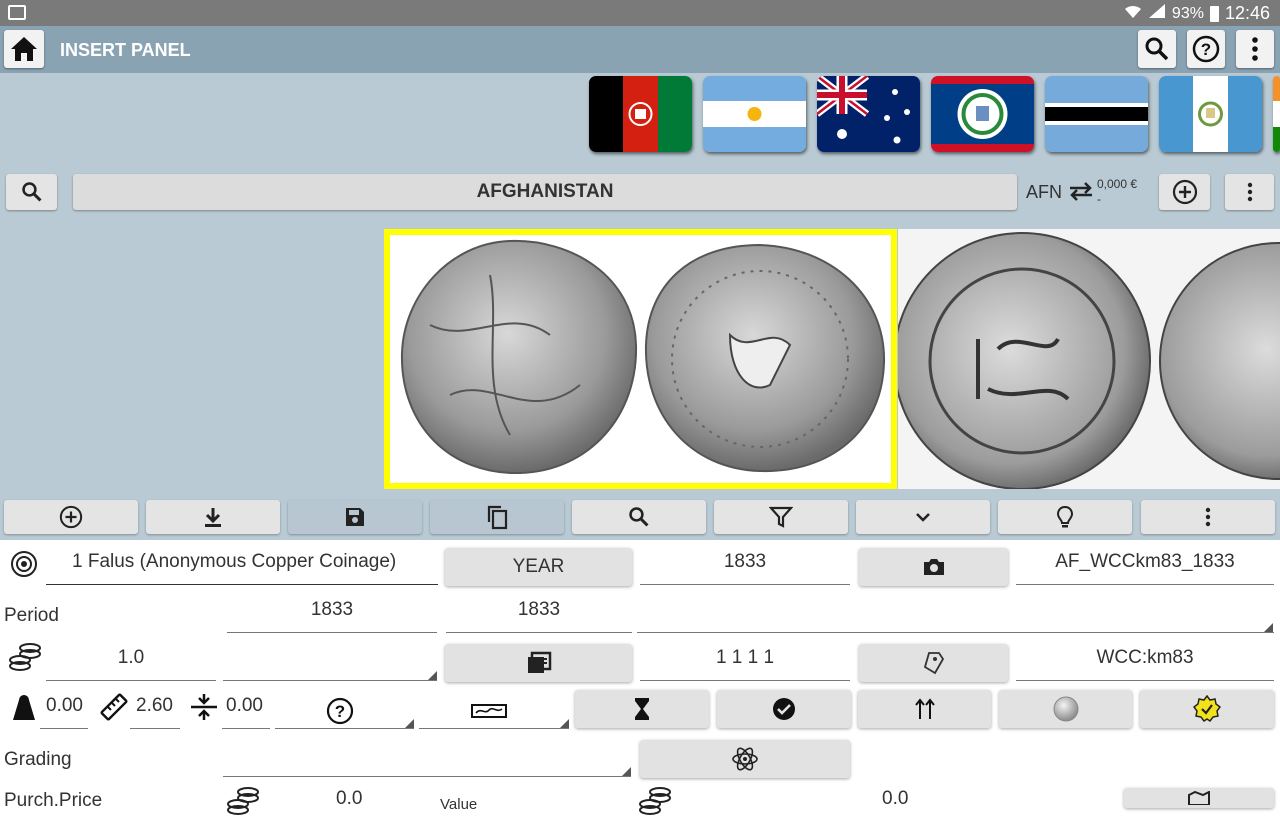  What do you see at coordinates (71, 517) in the screenshot?
I see `add-coin-button` at bounding box center [71, 517].